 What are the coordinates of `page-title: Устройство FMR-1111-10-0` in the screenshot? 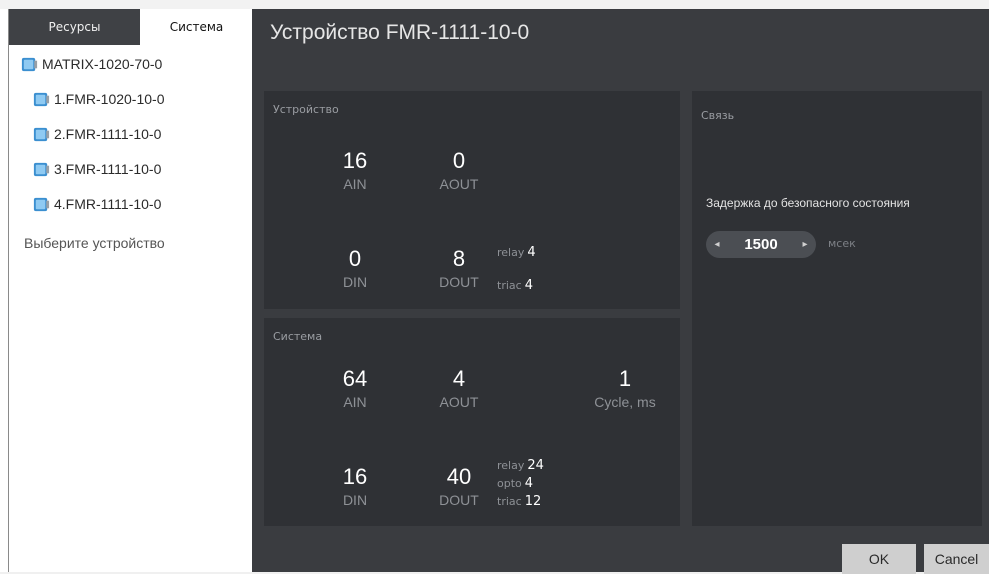 It's located at (400, 32).